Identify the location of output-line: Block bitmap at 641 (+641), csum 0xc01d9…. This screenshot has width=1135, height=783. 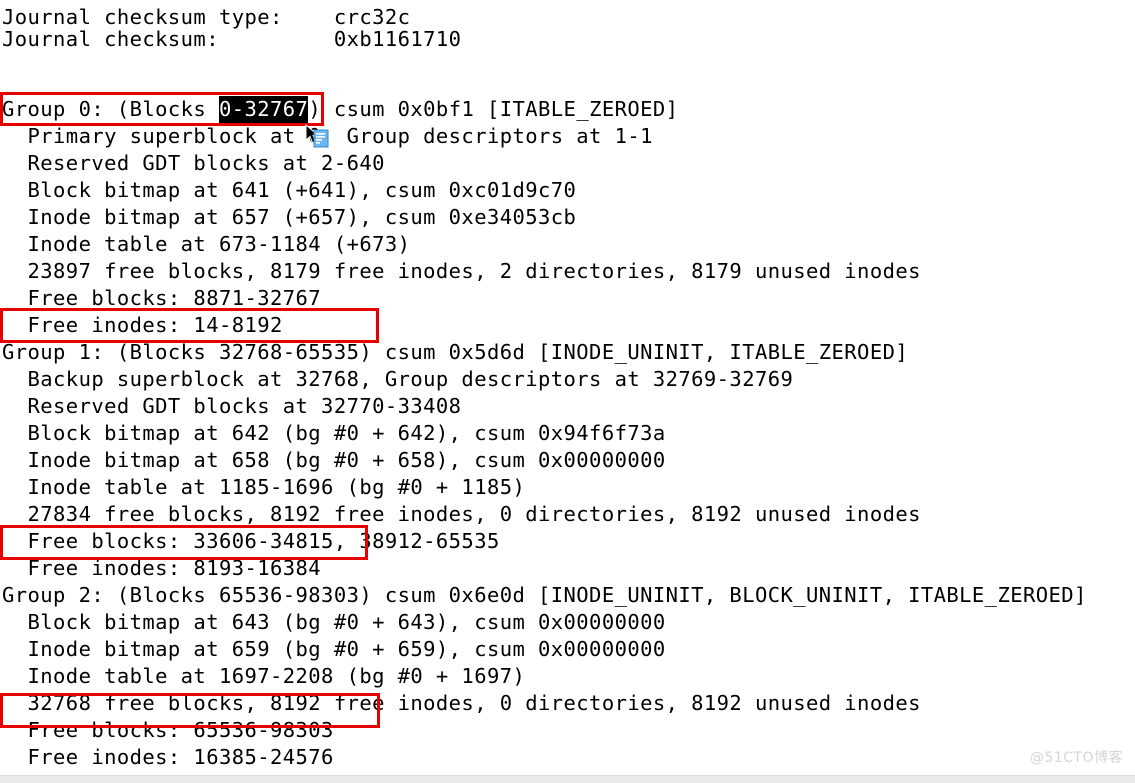
(289, 190).